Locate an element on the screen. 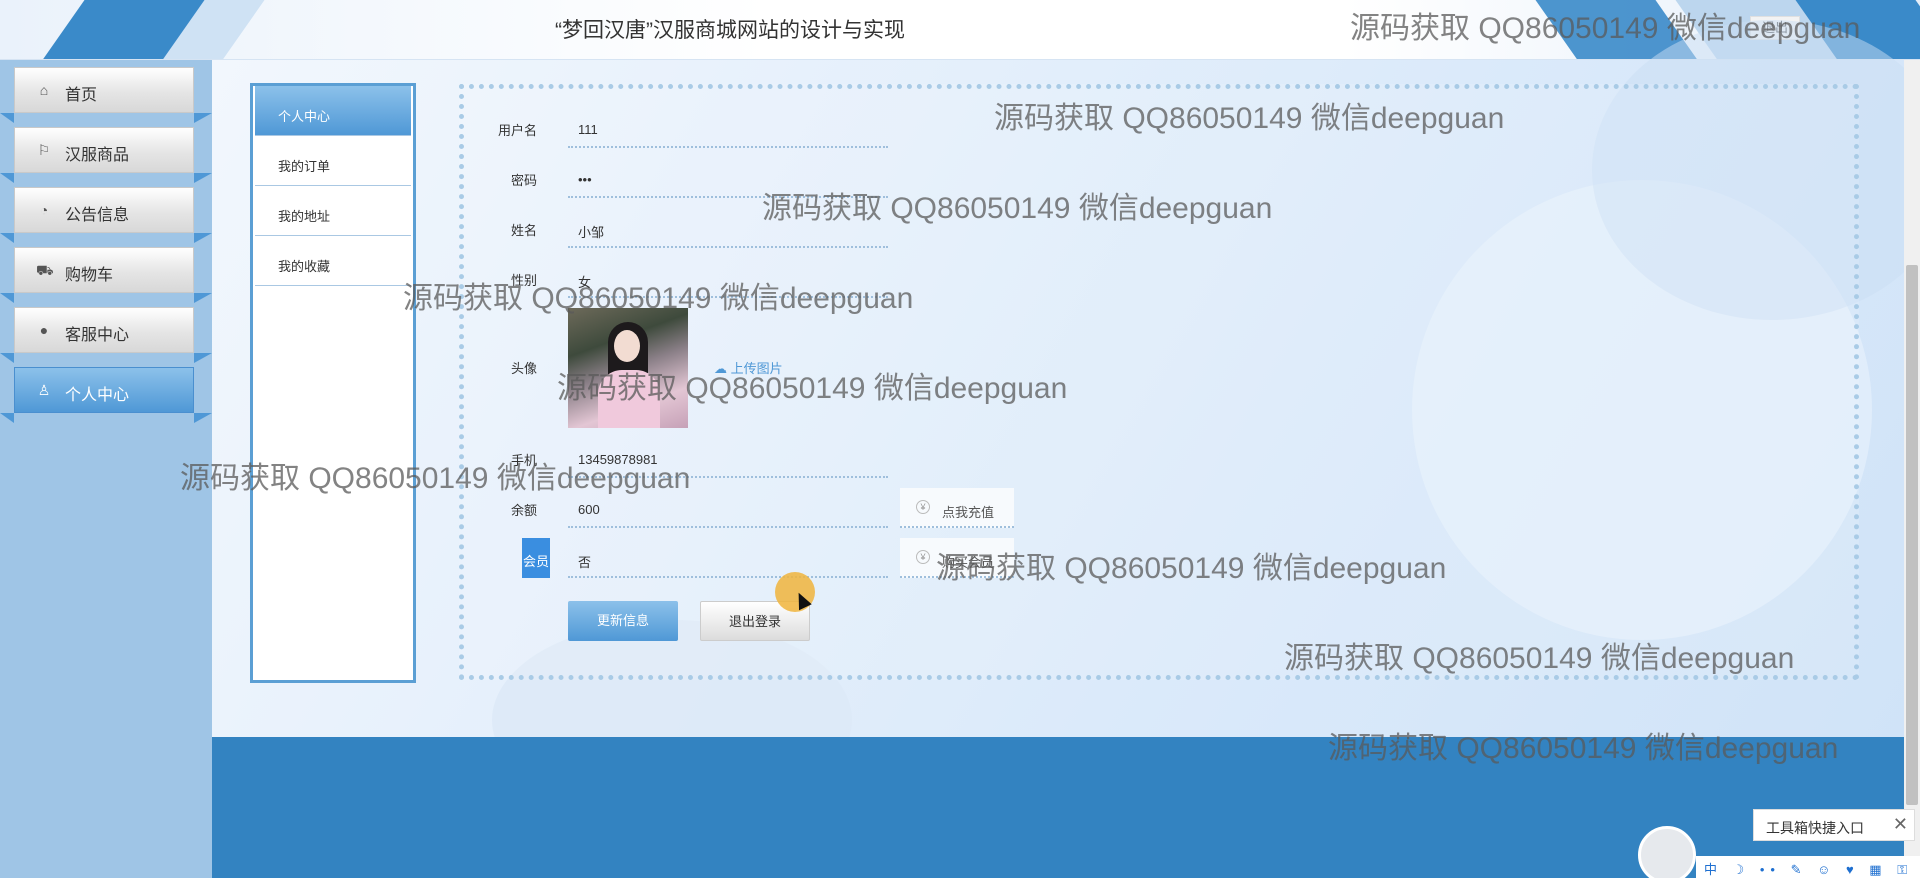 The width and height of the screenshot is (1920, 878). sidebar-item-notices: ◔ 公告信息 is located at coordinates (106, 215).